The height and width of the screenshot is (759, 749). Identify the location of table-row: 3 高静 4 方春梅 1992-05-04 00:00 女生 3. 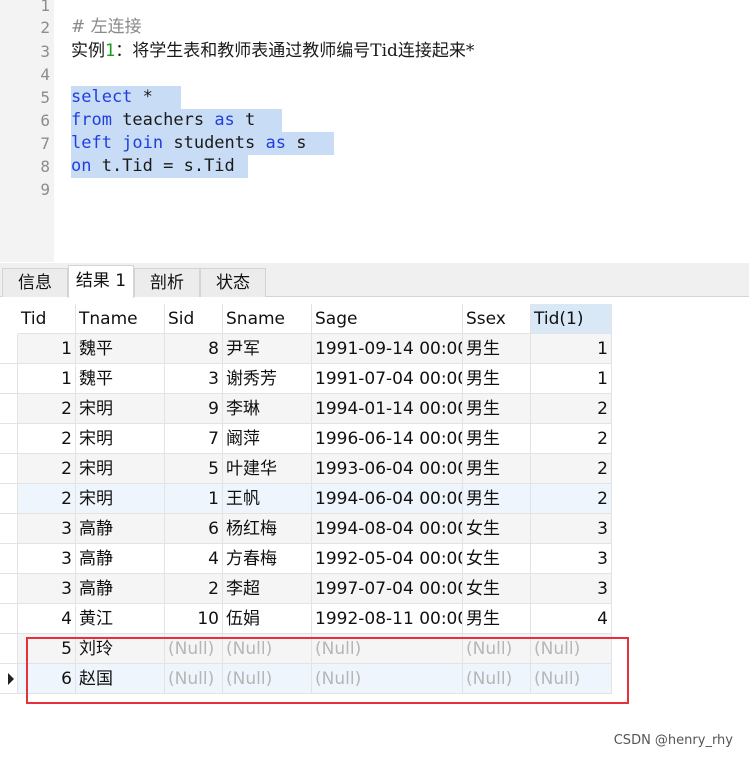
(306, 559).